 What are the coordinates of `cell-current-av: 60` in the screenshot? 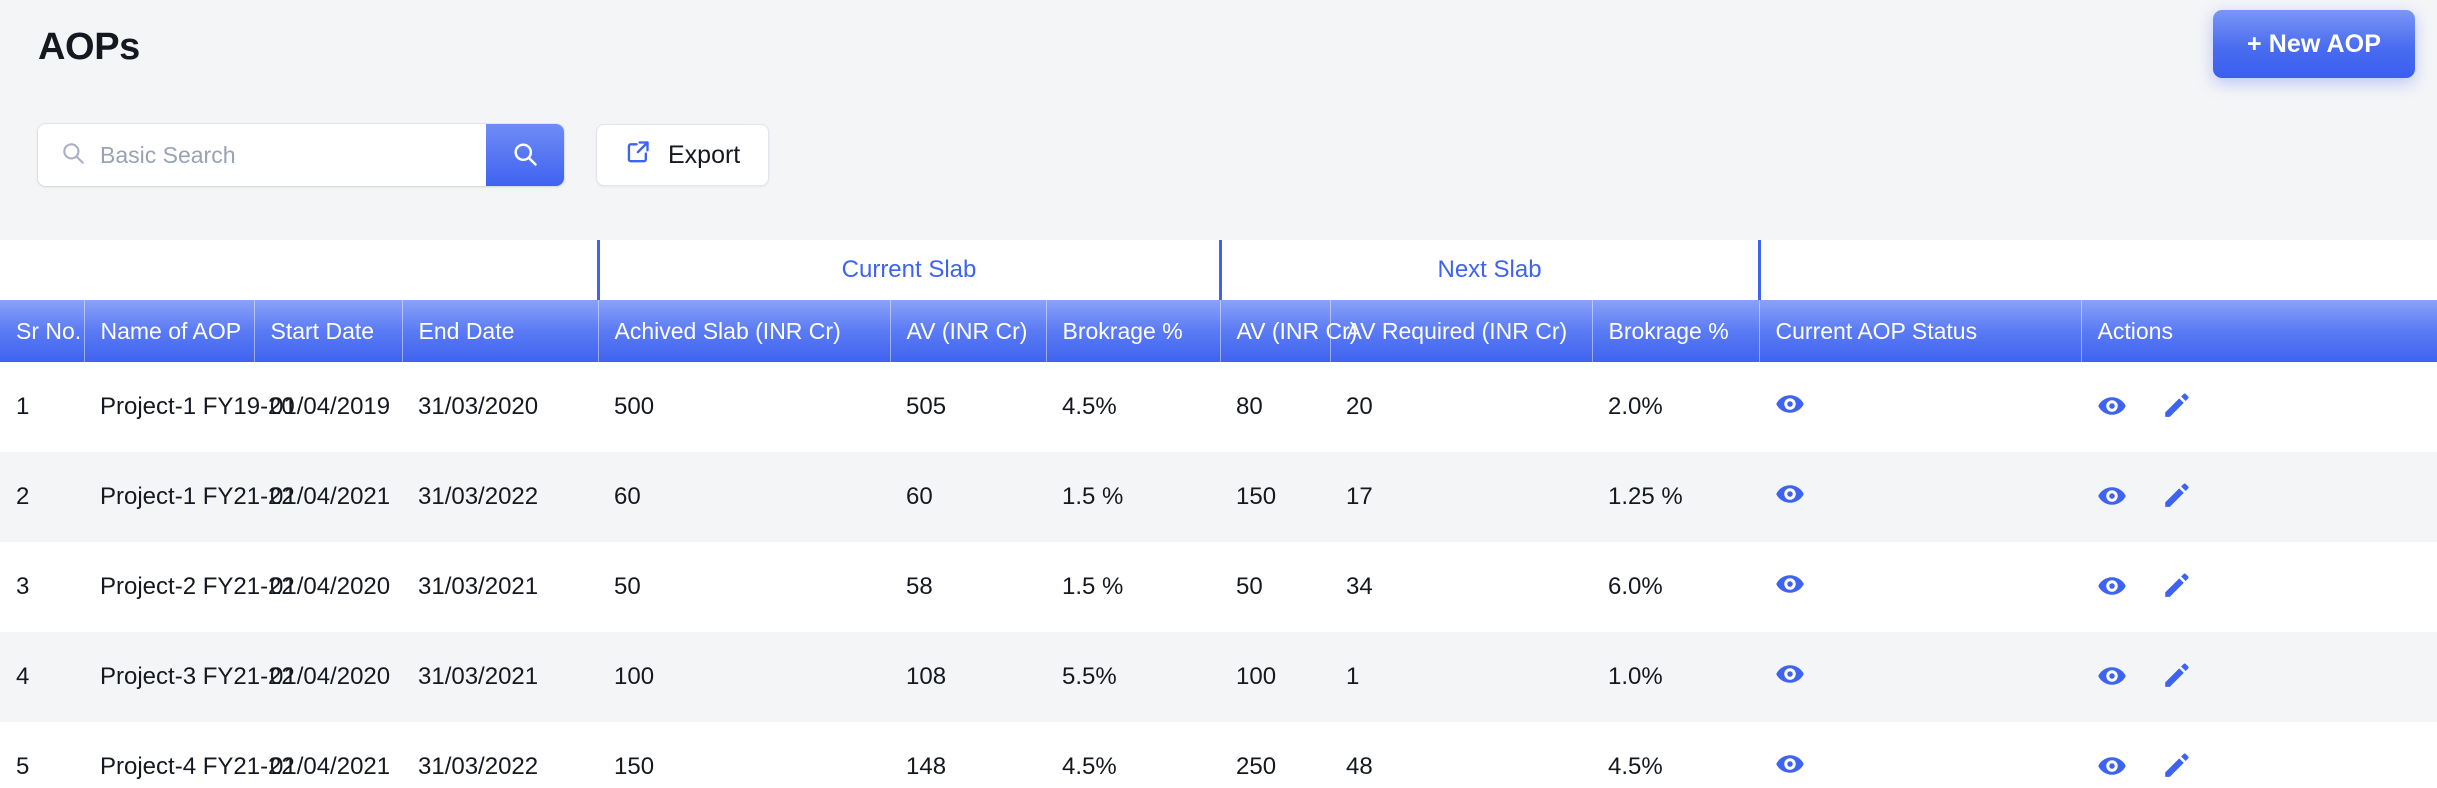 It's located at (919, 496).